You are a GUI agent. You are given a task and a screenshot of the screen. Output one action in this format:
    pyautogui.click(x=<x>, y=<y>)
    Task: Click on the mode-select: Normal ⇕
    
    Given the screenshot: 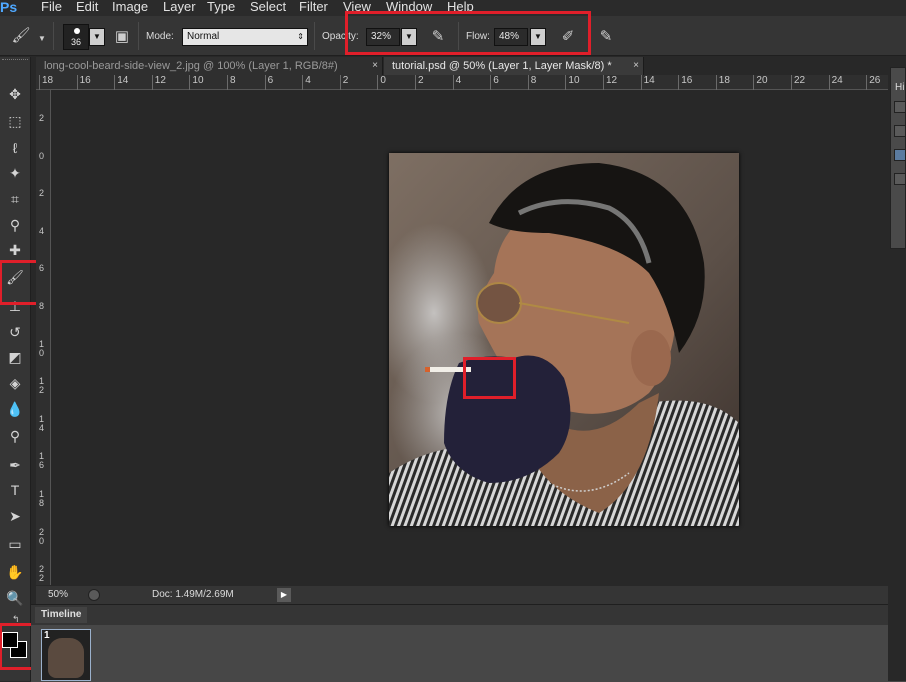 What is the action you would take?
    pyautogui.click(x=245, y=37)
    